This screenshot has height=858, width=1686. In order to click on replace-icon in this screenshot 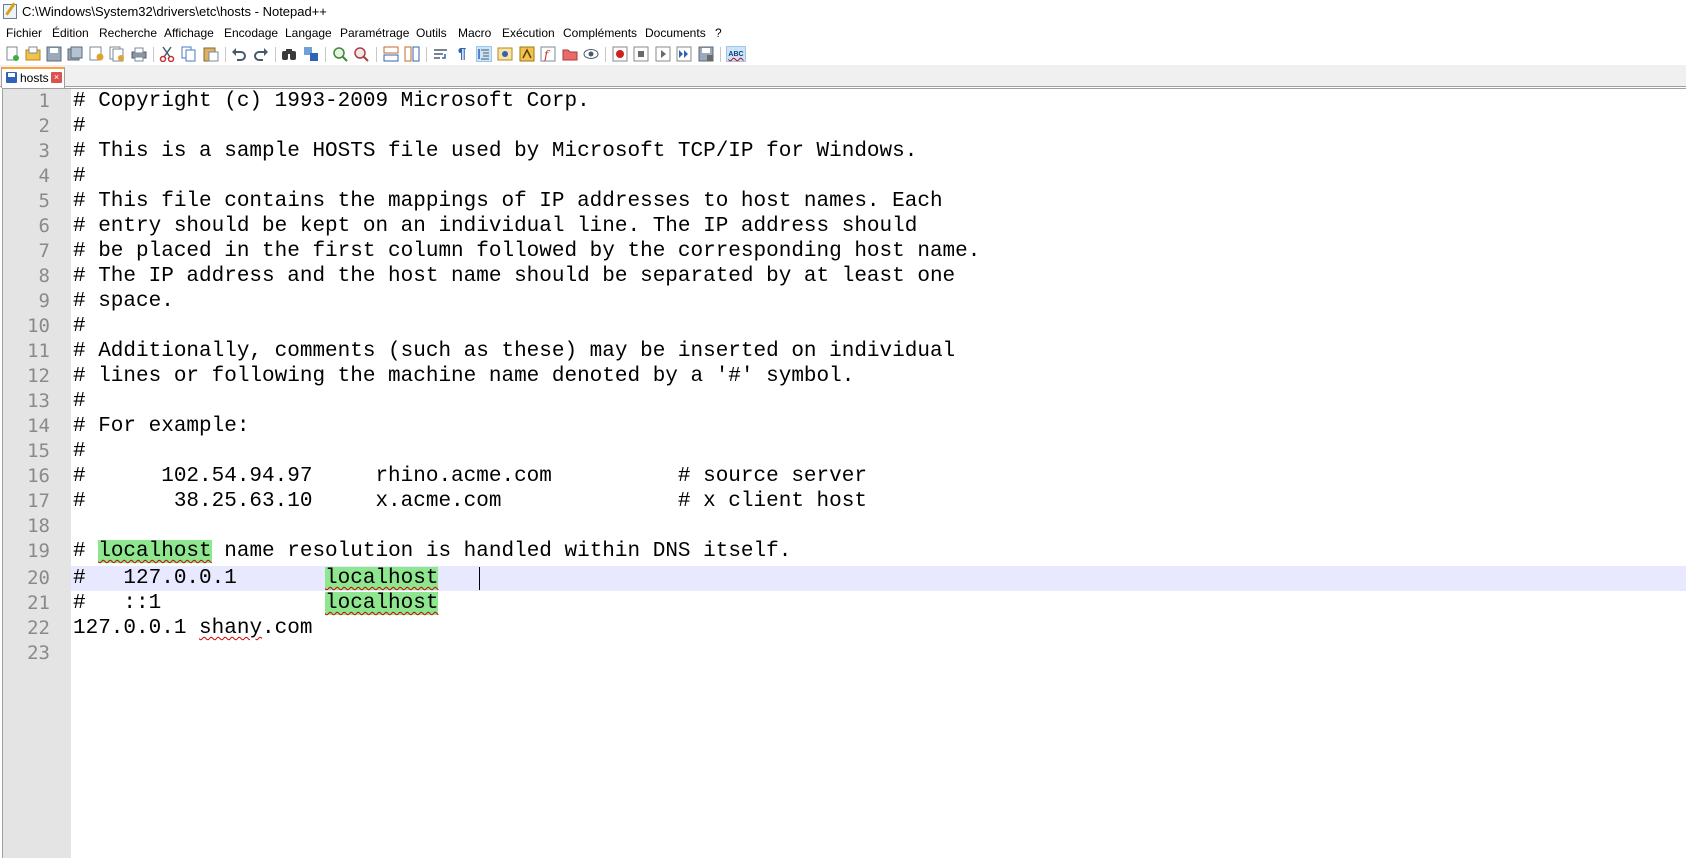, I will do `click(311, 54)`.